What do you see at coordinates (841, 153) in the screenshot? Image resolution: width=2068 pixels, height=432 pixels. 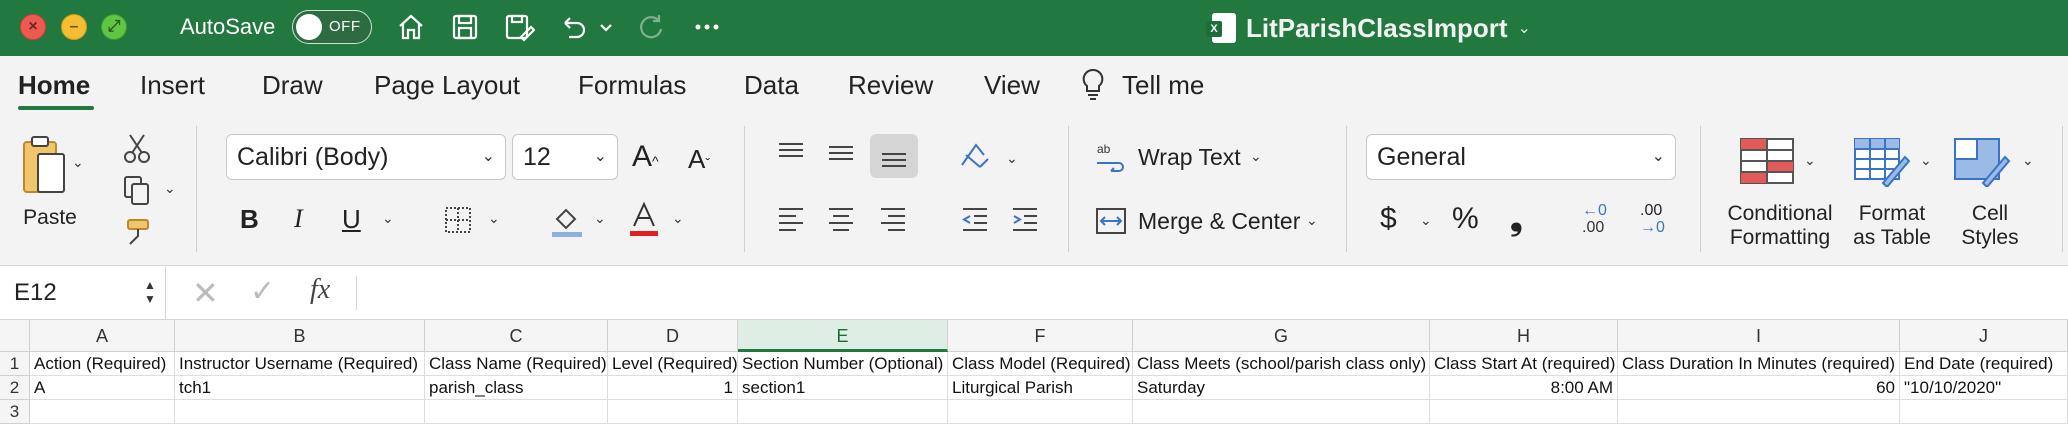 I see `align-middle-icon` at bounding box center [841, 153].